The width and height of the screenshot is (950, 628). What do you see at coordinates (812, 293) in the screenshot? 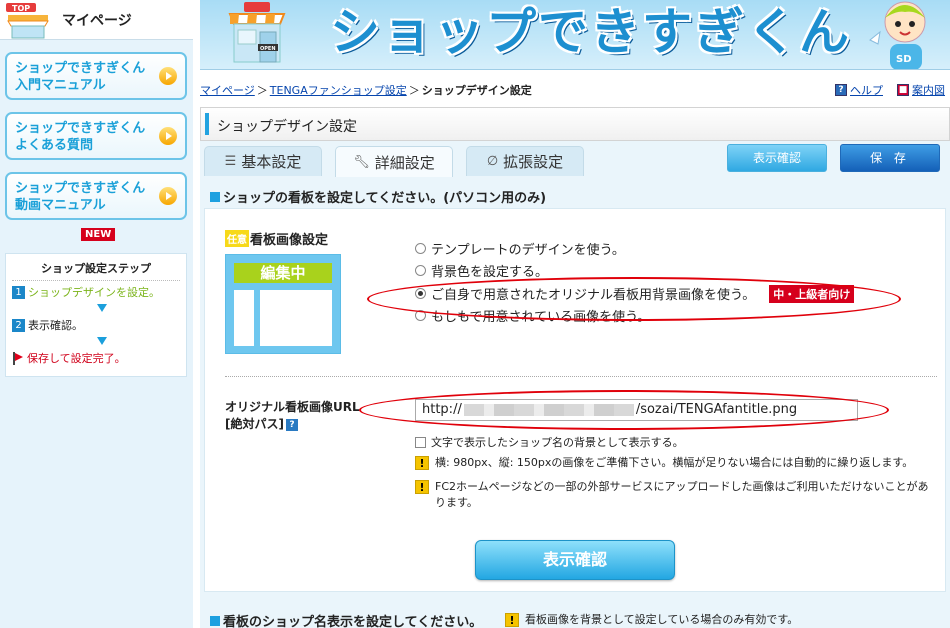
I see `level-badge: 中・上級者向け` at bounding box center [812, 293].